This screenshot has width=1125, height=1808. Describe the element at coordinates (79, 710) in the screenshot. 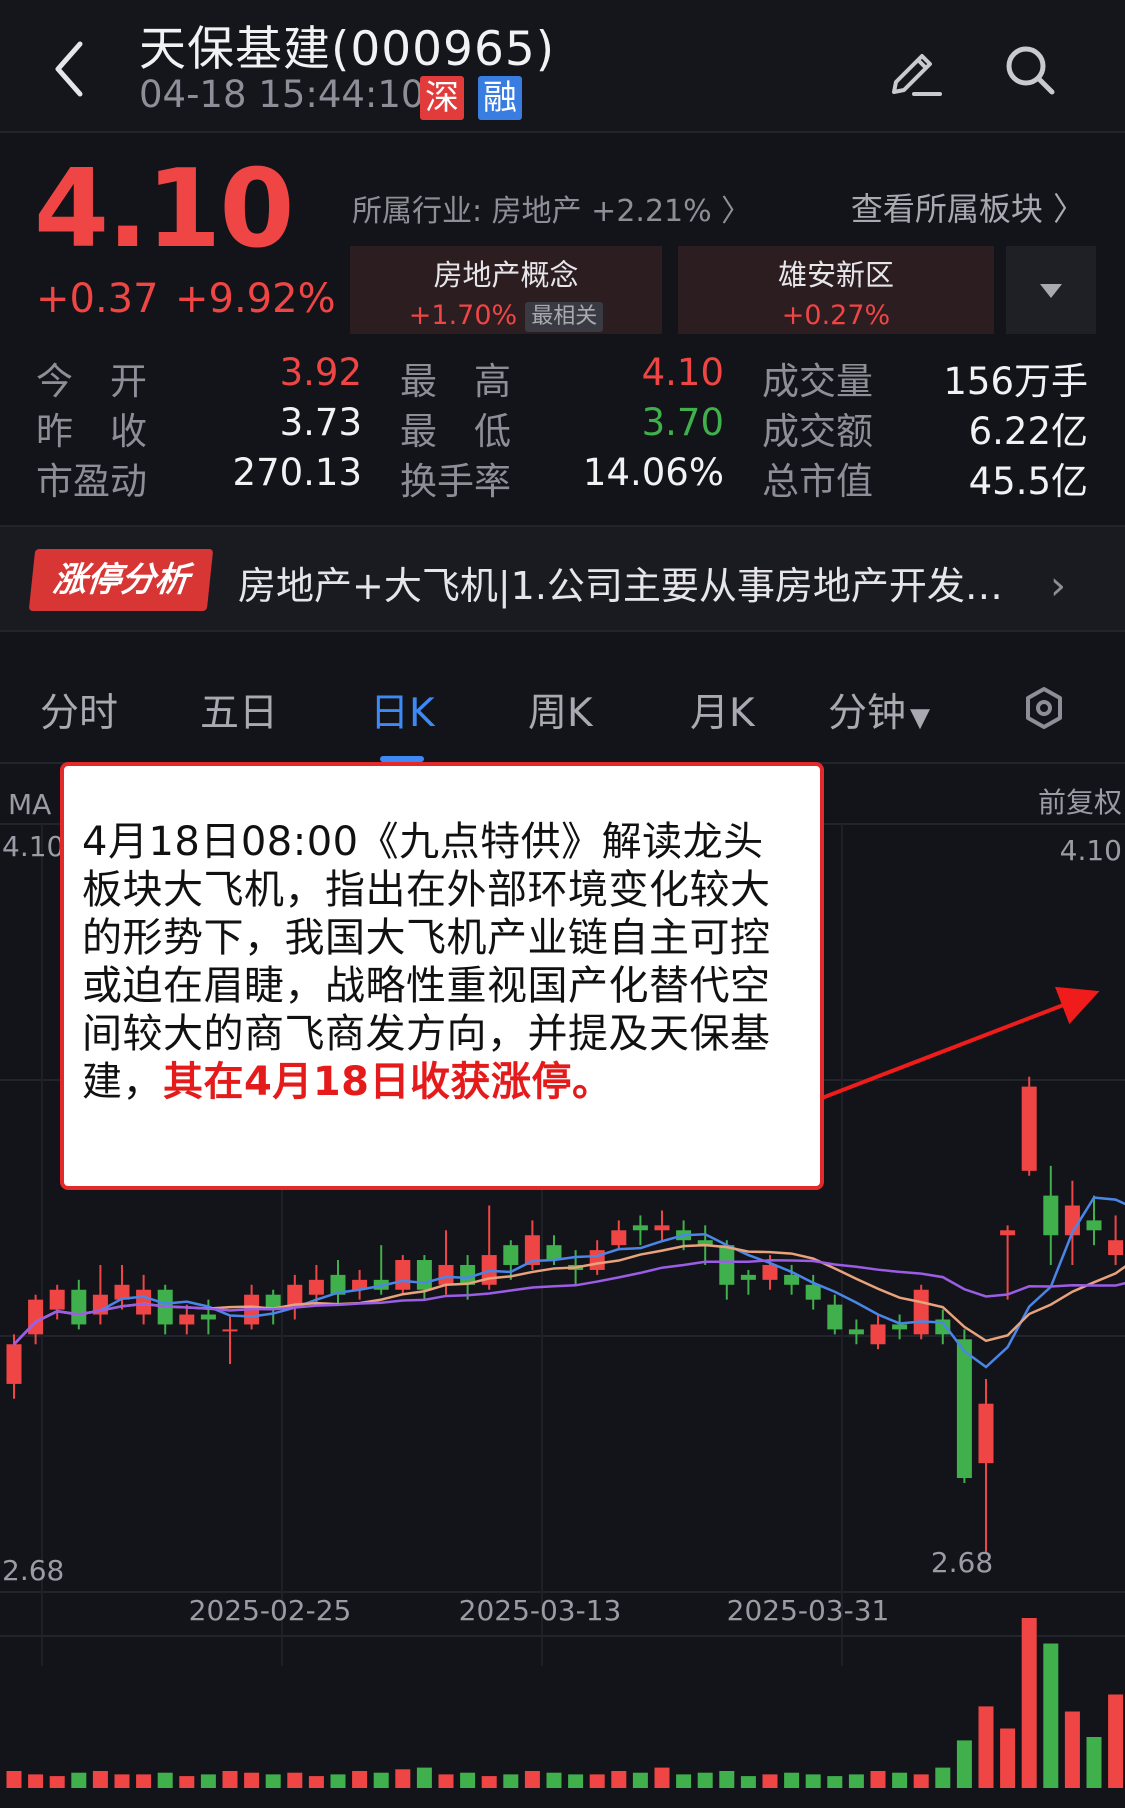

I see `tab-intraday: 分时` at that location.